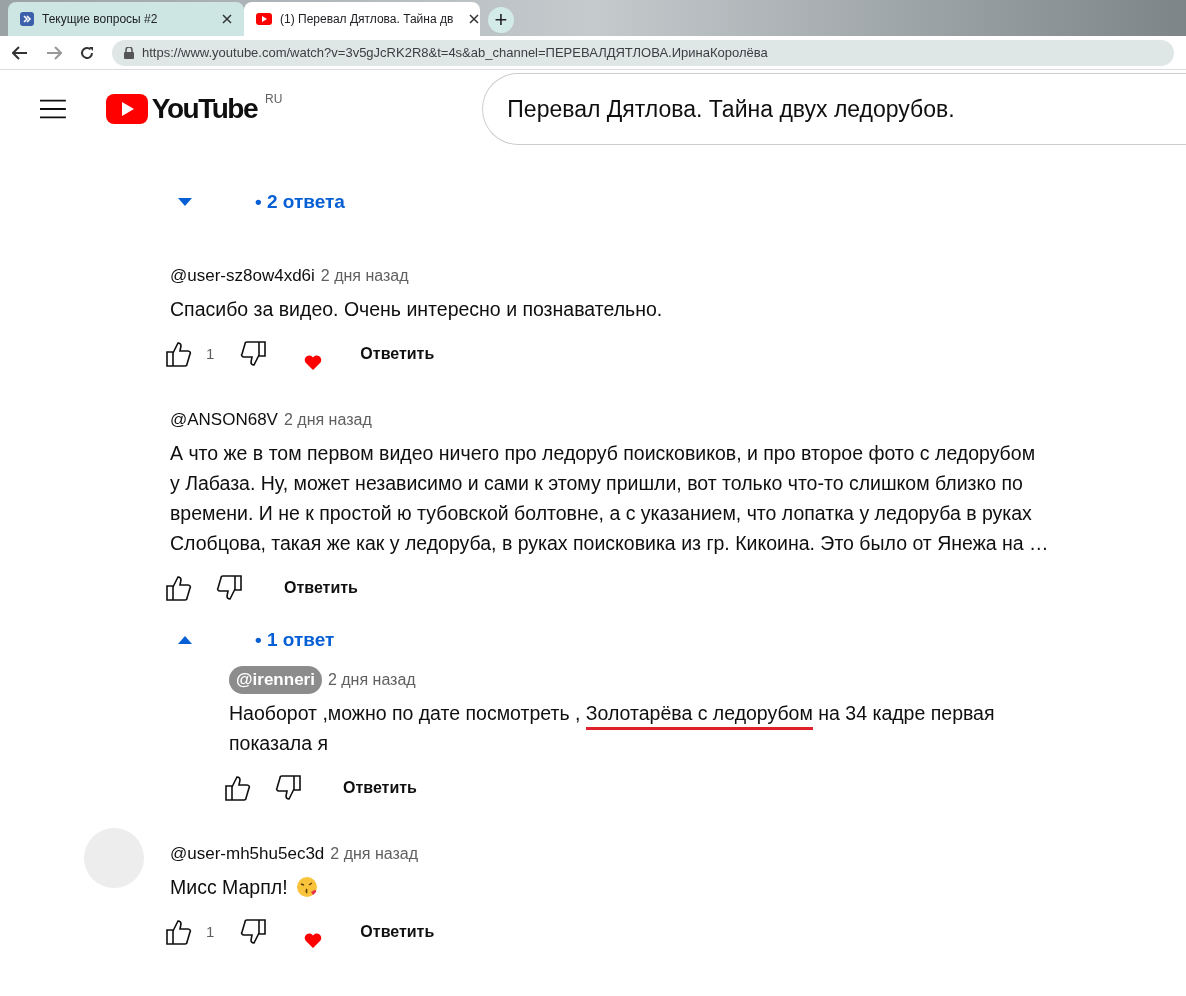 The image size is (1186, 996). I want to click on play-logo-icon, so click(126, 109).